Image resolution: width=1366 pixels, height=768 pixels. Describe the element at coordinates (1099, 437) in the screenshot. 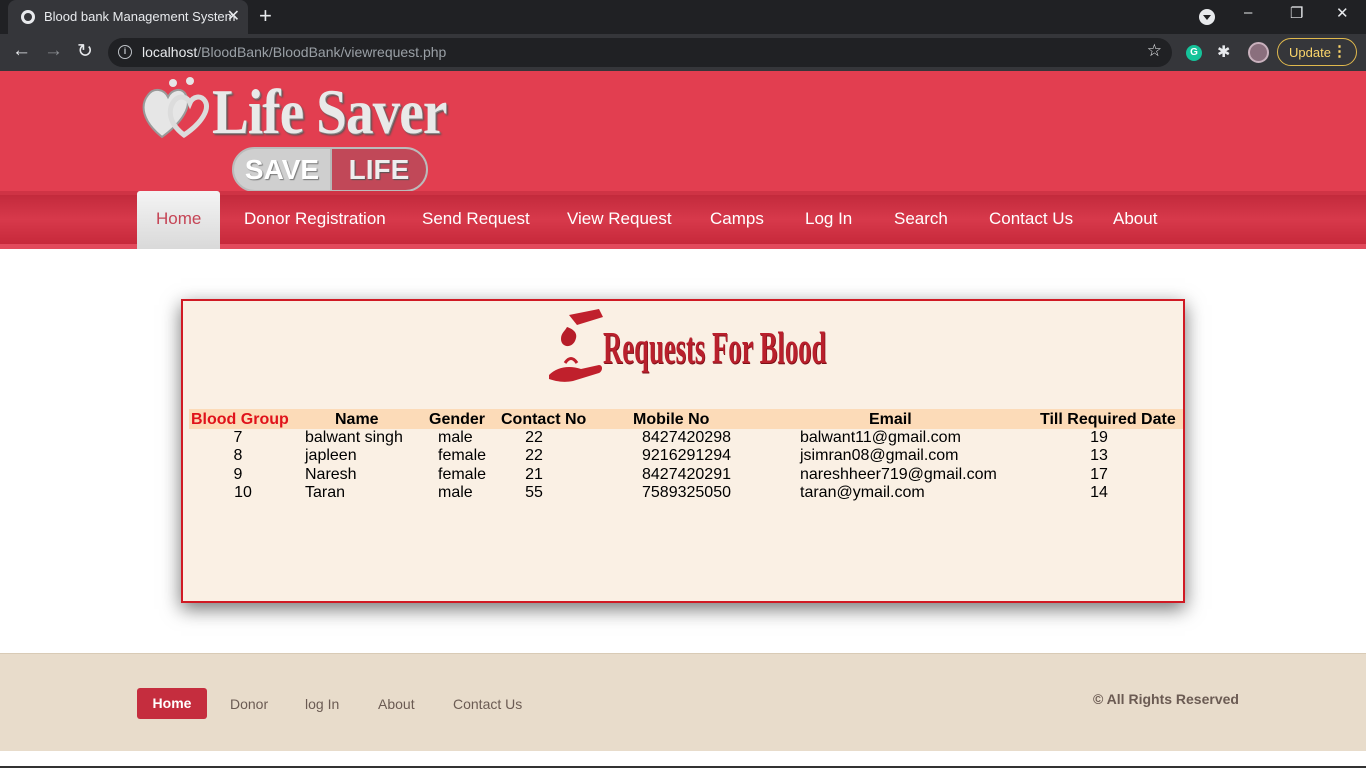

I see `cell-required-date: 19` at that location.